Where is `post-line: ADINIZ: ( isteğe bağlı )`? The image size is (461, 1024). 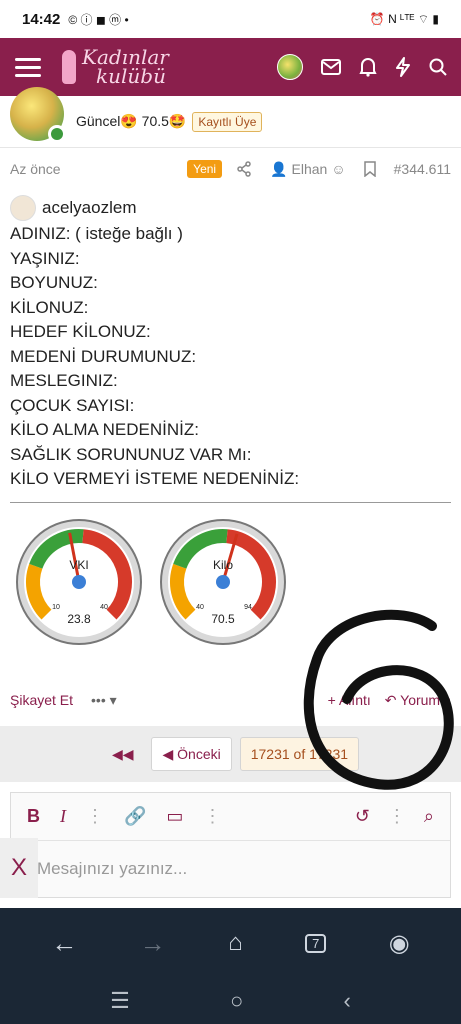 post-line: ADINIZ: ( isteğe bağlı ) is located at coordinates (96, 233).